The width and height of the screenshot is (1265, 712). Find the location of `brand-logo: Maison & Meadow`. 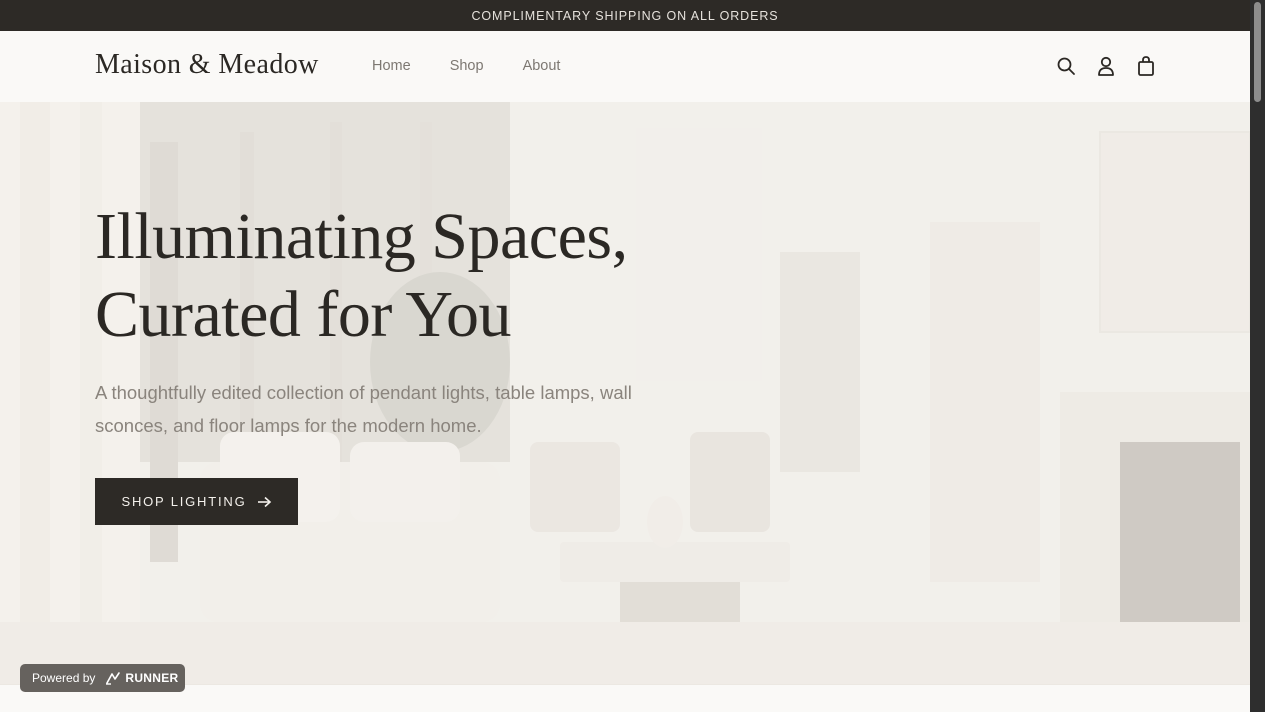

brand-logo: Maison & Meadow is located at coordinates (207, 65).